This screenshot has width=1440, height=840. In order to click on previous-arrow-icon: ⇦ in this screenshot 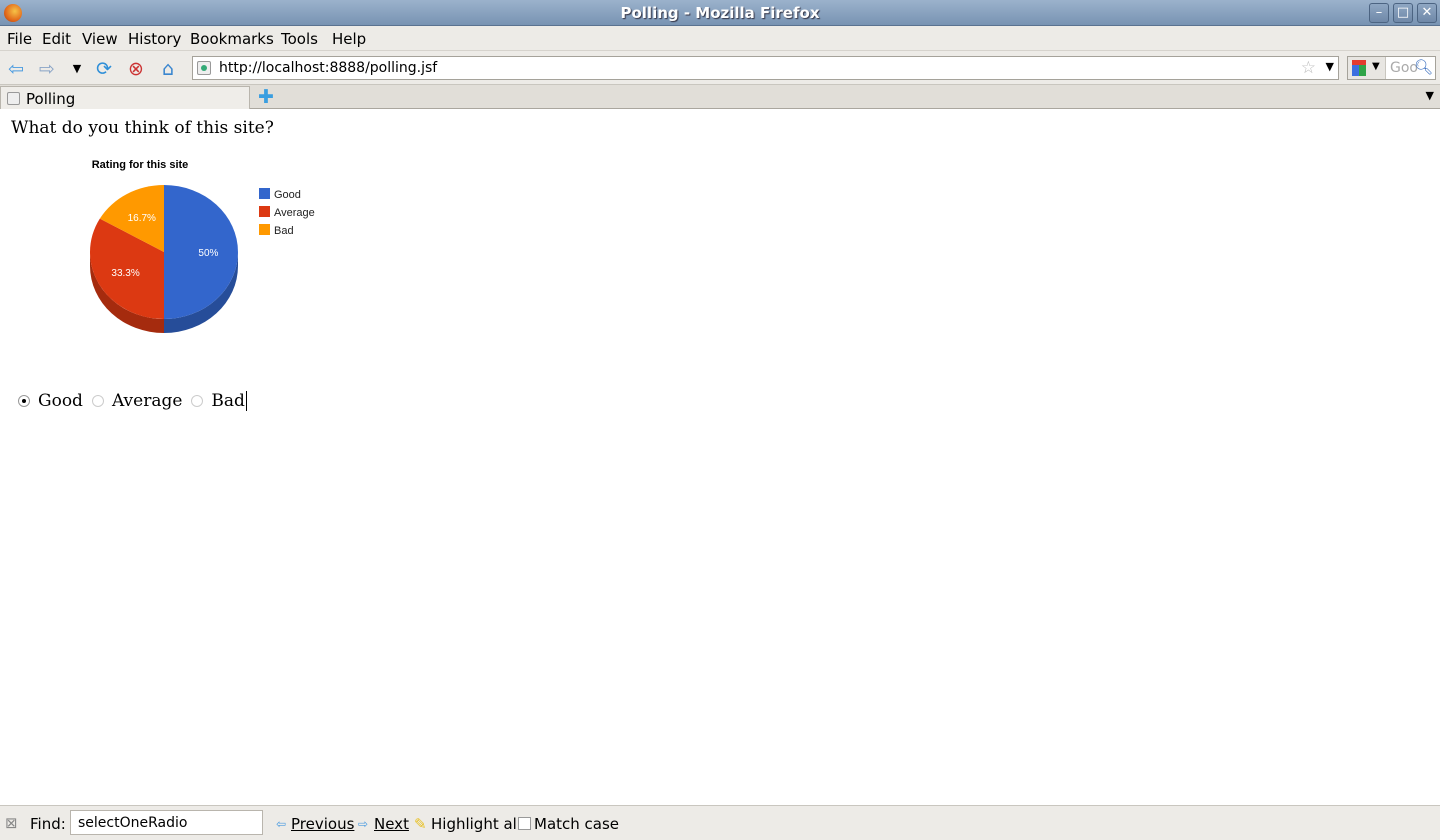, I will do `click(281, 824)`.